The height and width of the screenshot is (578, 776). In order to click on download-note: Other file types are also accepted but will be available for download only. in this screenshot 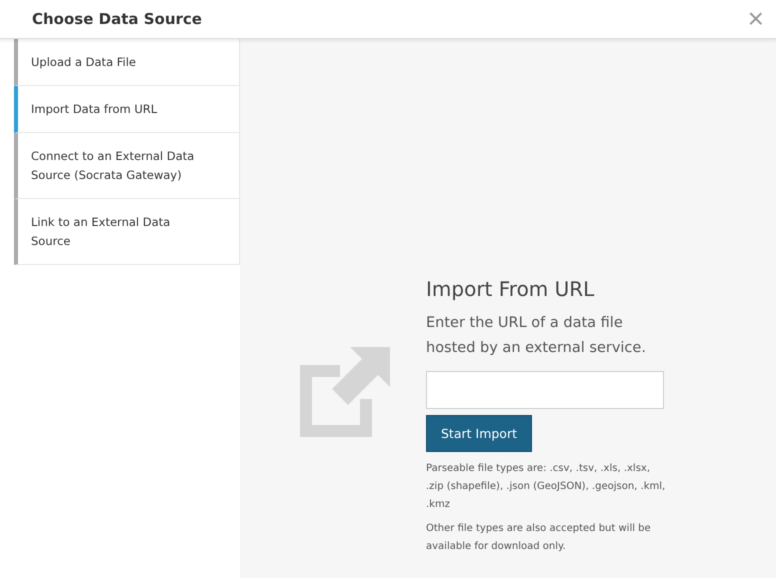, I will do `click(539, 538)`.